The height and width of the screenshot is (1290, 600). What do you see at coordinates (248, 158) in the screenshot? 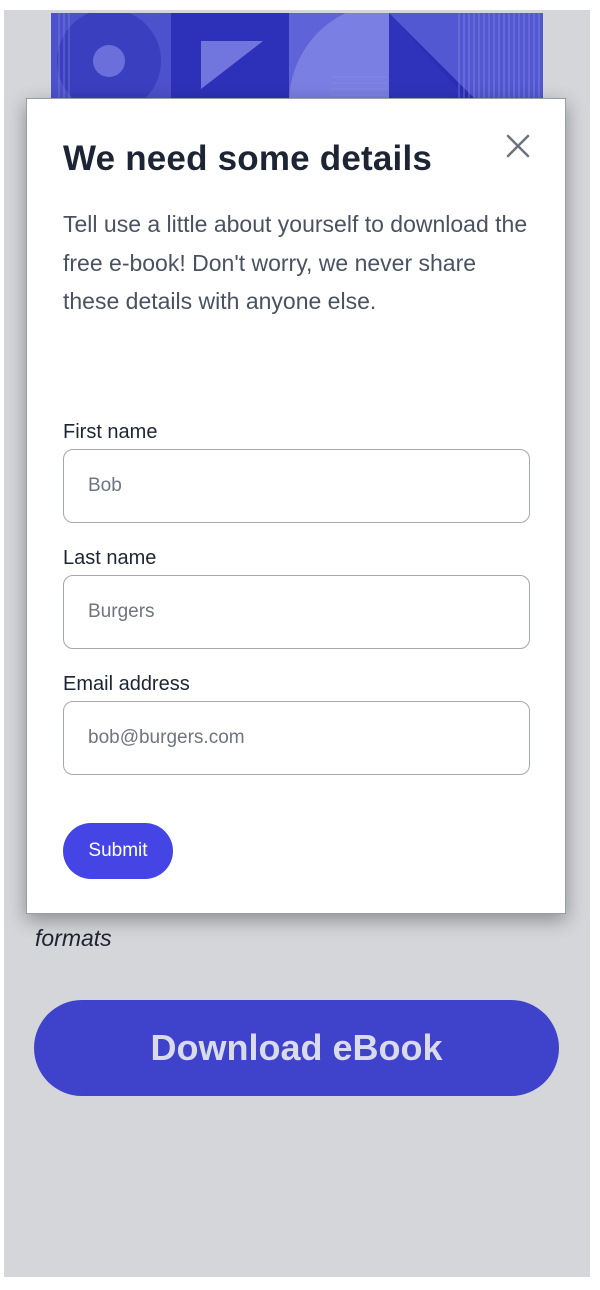
I see `modal-title: We need some details` at bounding box center [248, 158].